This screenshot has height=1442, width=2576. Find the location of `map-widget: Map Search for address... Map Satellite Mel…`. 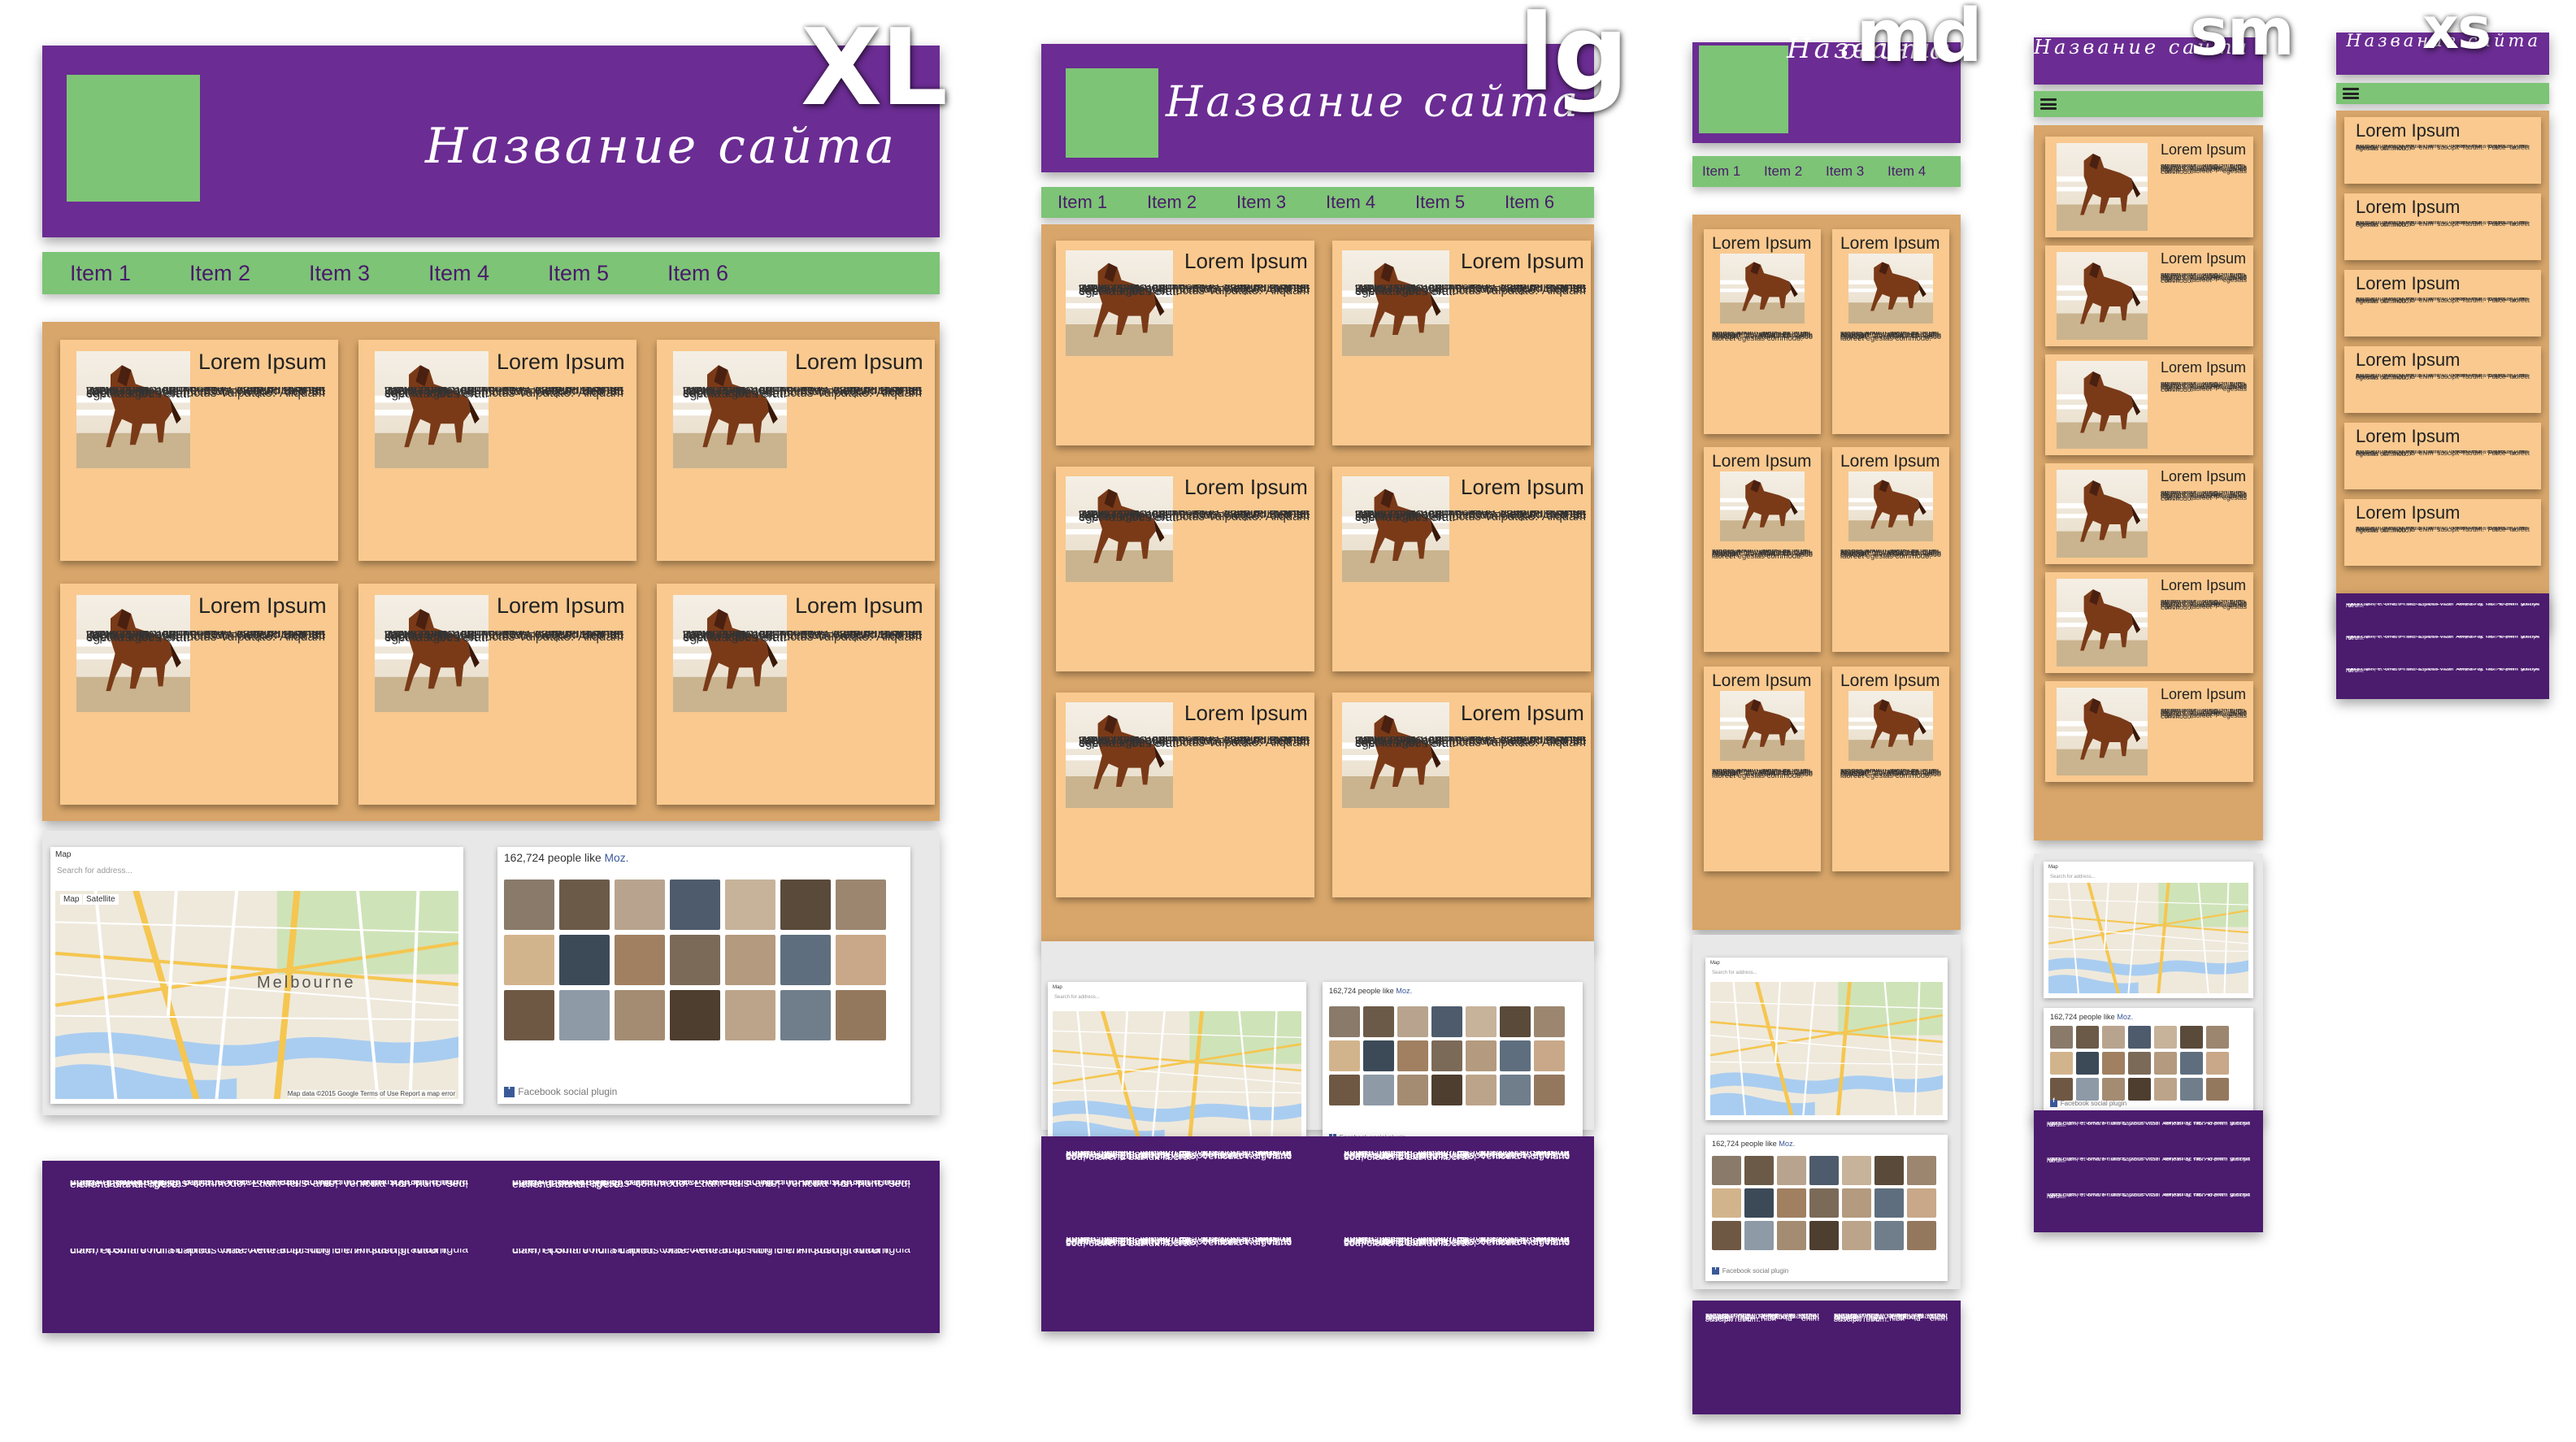

map-widget: Map Search for address... Map Satellite Mel… is located at coordinates (256, 975).